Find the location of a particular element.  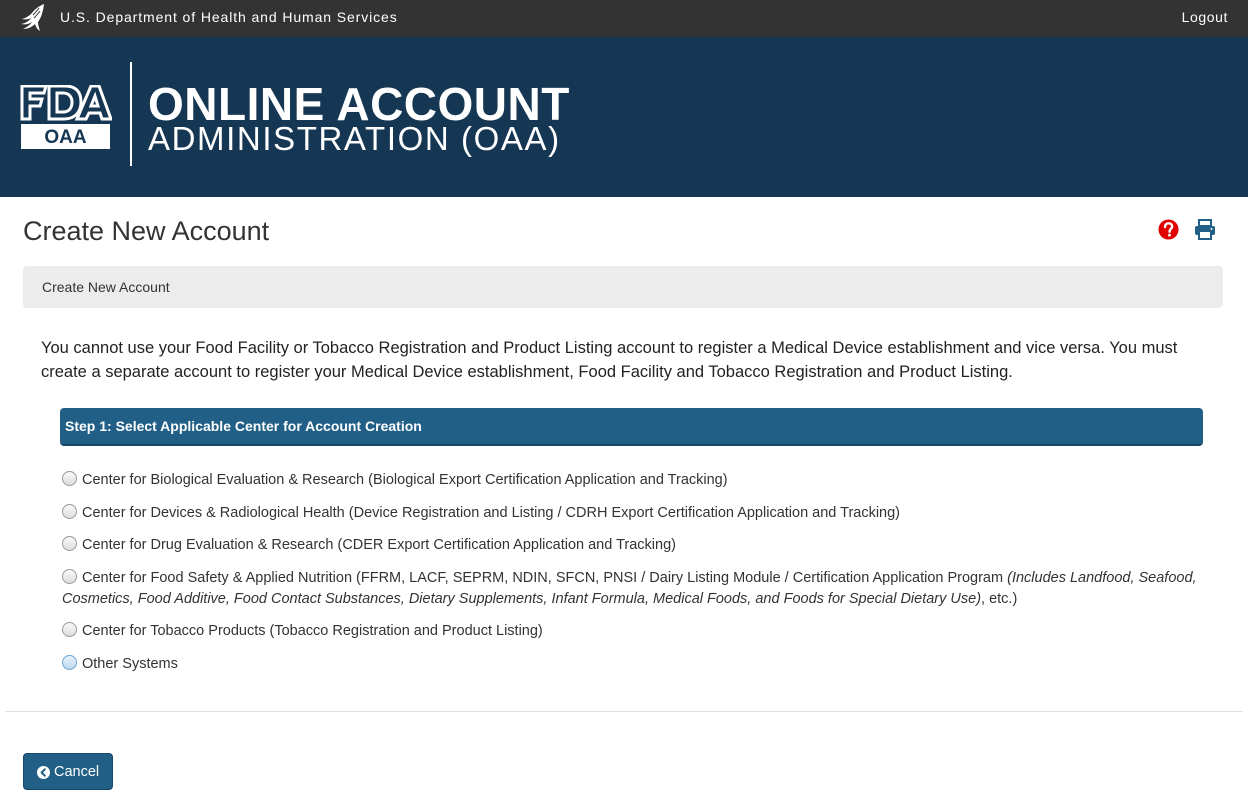

radio-cdrh is located at coordinates (69, 511).